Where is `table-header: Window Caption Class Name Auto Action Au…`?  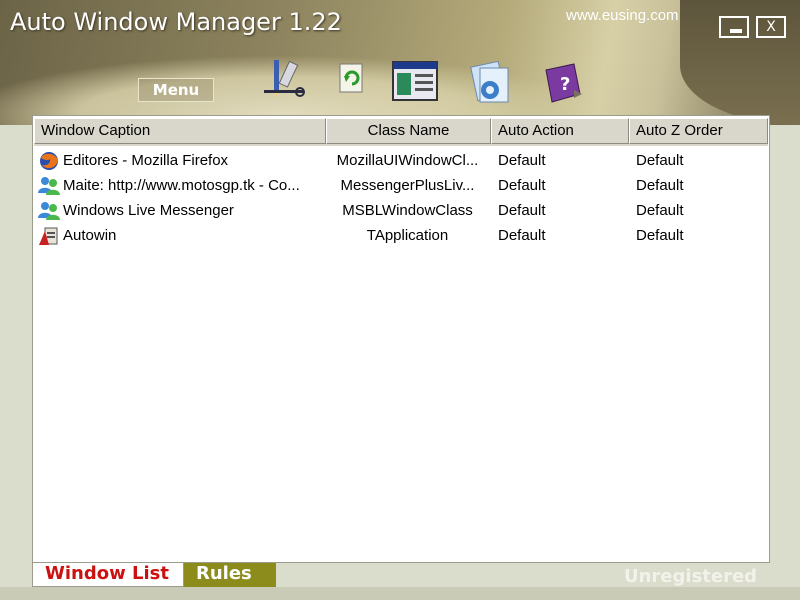
table-header: Window Caption Class Name Auto Action Au… is located at coordinates (401, 132).